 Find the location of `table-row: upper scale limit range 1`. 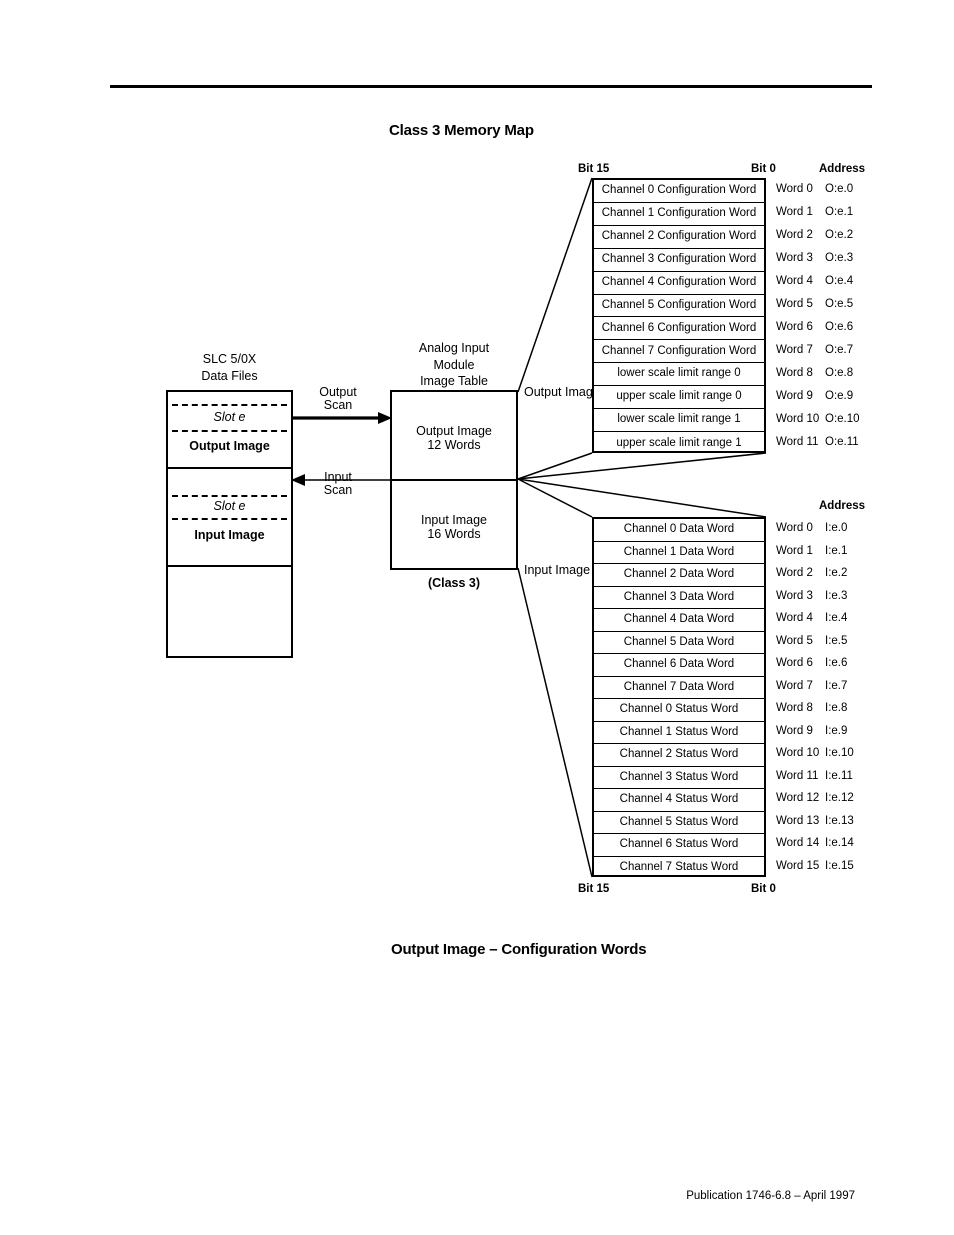

table-row: upper scale limit range 1 is located at coordinates (679, 443).